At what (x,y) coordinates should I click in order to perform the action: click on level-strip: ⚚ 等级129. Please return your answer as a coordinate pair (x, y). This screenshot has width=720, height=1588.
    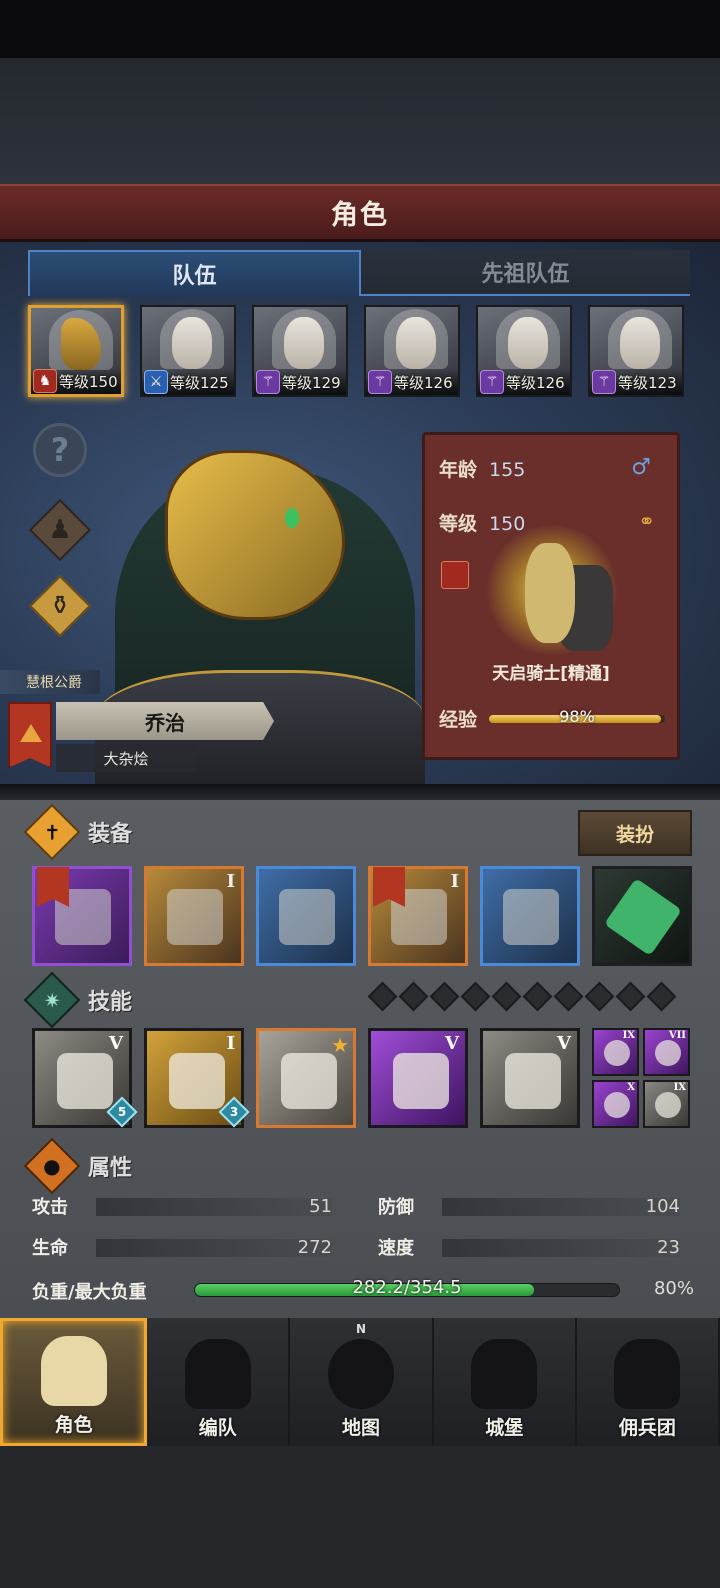
    Looking at the image, I should click on (300, 382).